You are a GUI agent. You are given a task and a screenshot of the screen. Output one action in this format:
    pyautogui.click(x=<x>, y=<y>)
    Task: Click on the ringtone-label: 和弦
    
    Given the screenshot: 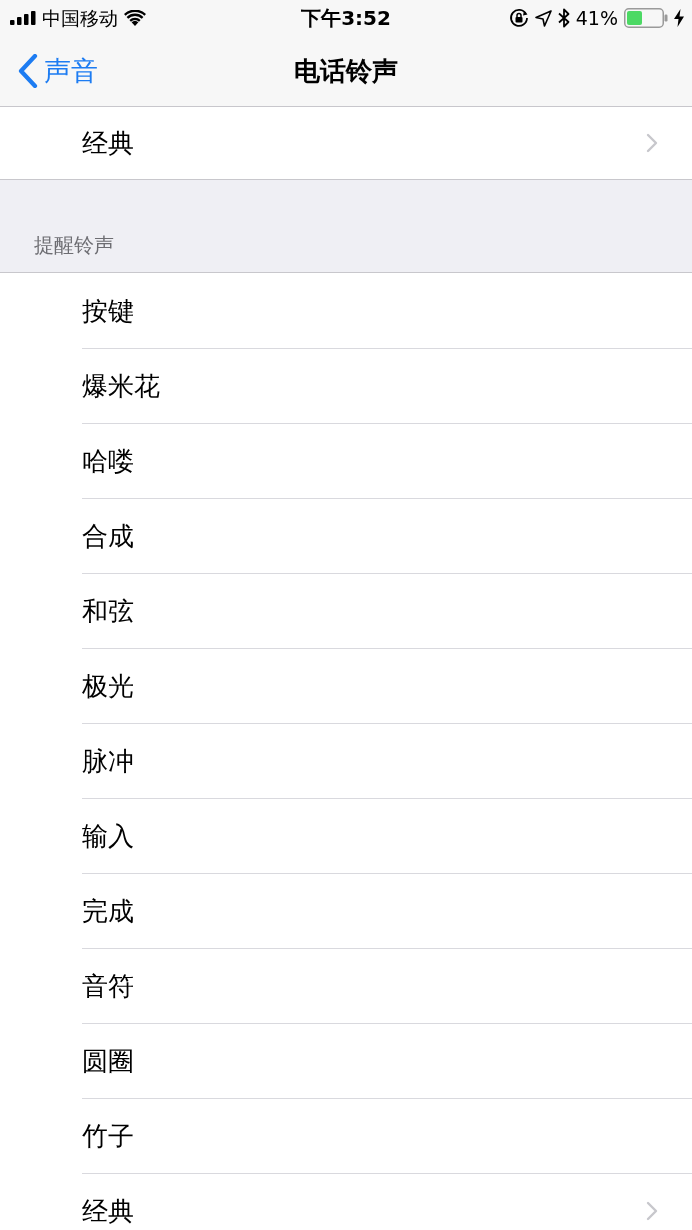 What is the action you would take?
    pyautogui.click(x=108, y=611)
    